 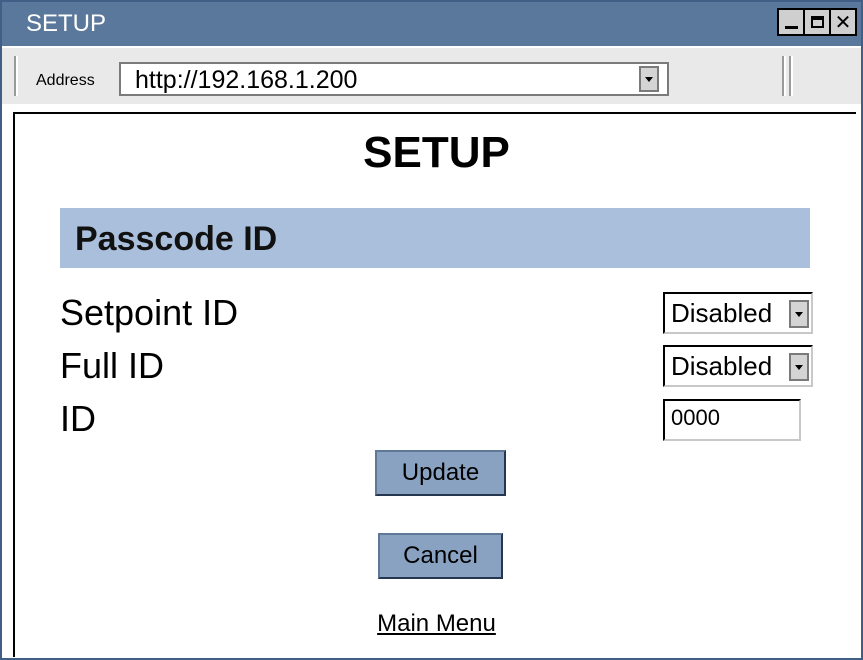 What do you see at coordinates (65, 80) in the screenshot?
I see `address-label: Address` at bounding box center [65, 80].